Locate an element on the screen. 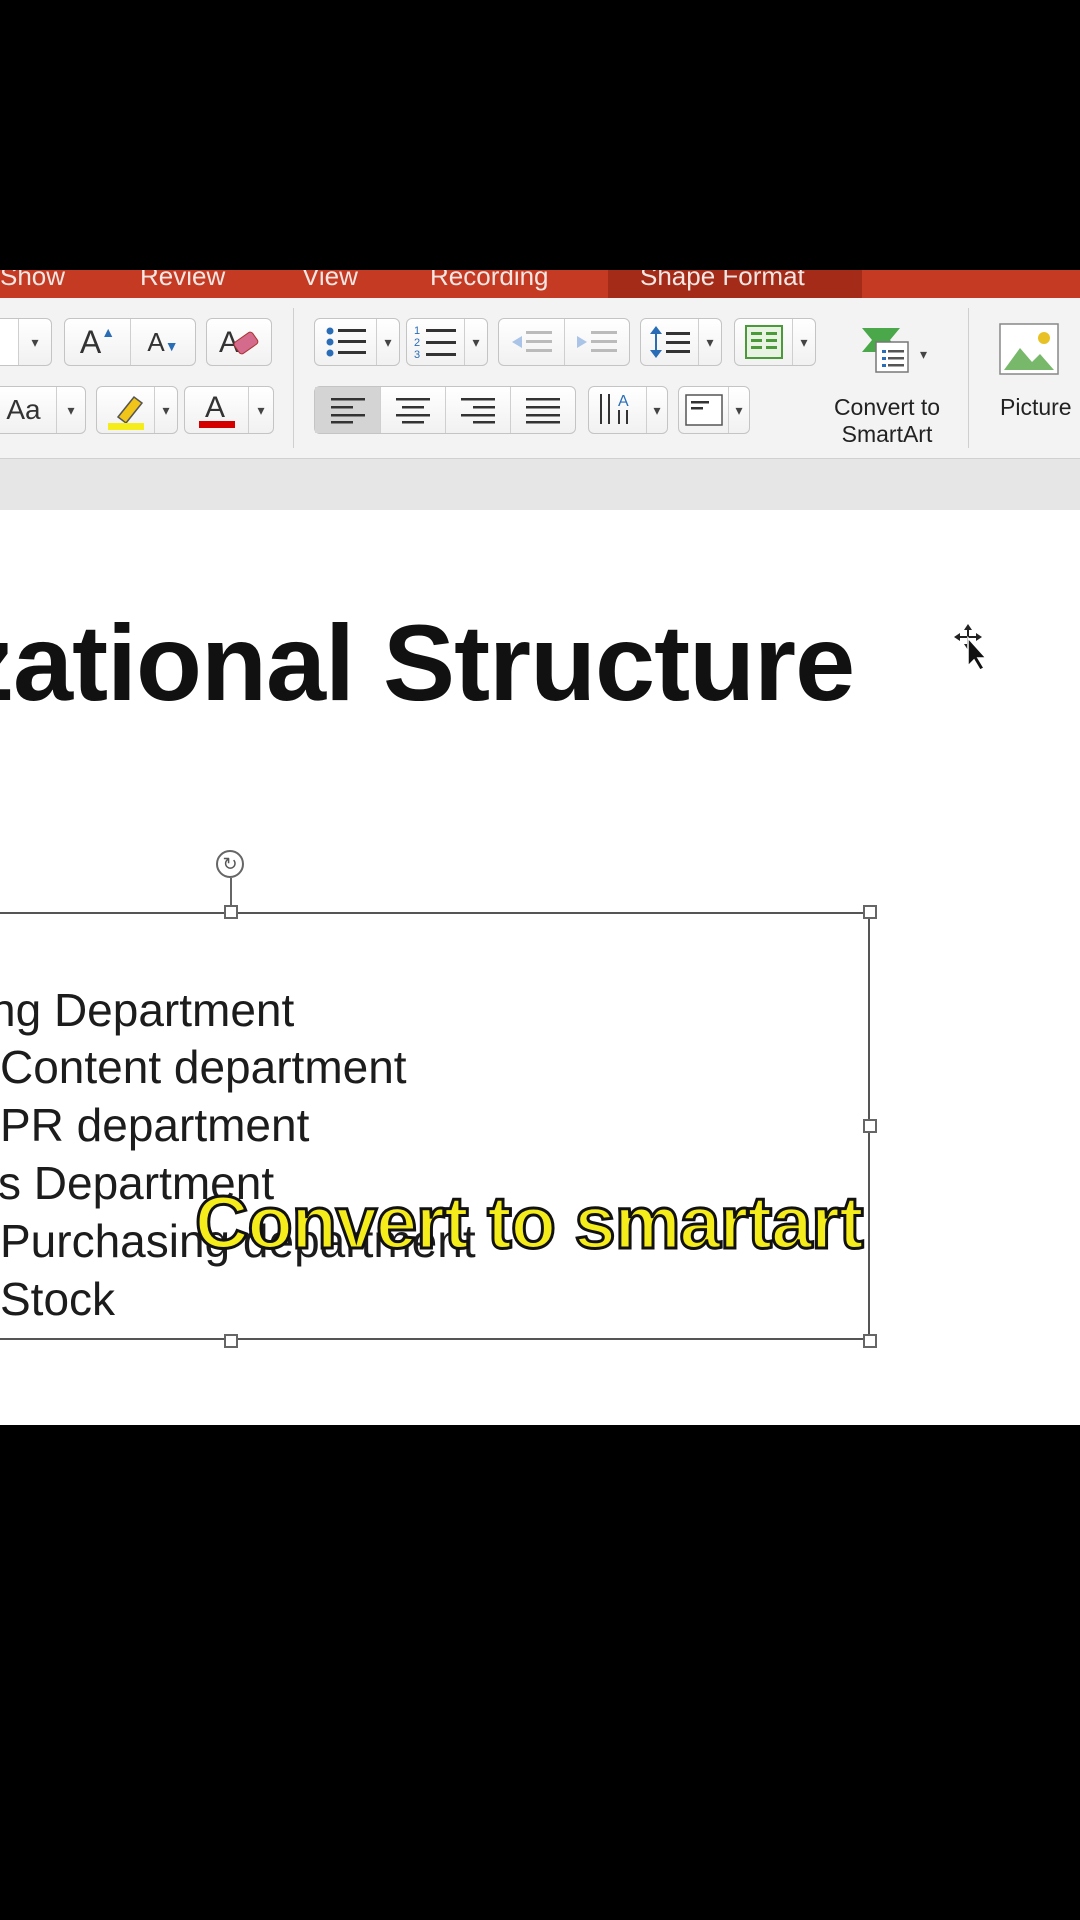 This screenshot has width=1080, height=1920. change-case-button: Aa ▾ is located at coordinates (43, 410).